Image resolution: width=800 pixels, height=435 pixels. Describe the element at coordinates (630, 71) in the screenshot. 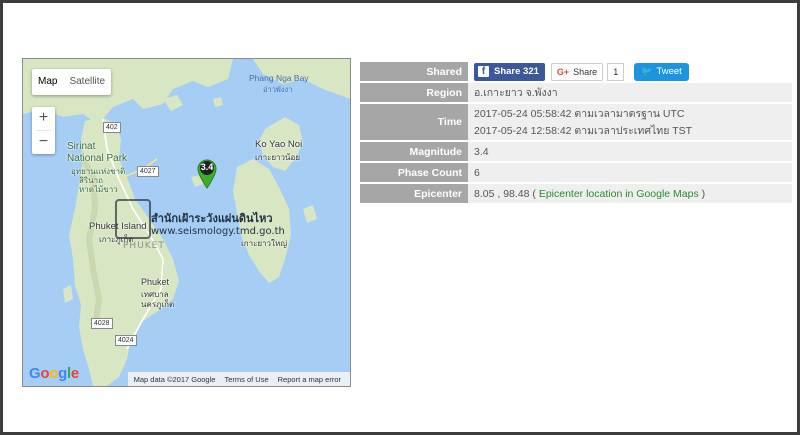

I see `share-buttons: f Share 321 G+ Share 1 🐦 Tweet` at that location.